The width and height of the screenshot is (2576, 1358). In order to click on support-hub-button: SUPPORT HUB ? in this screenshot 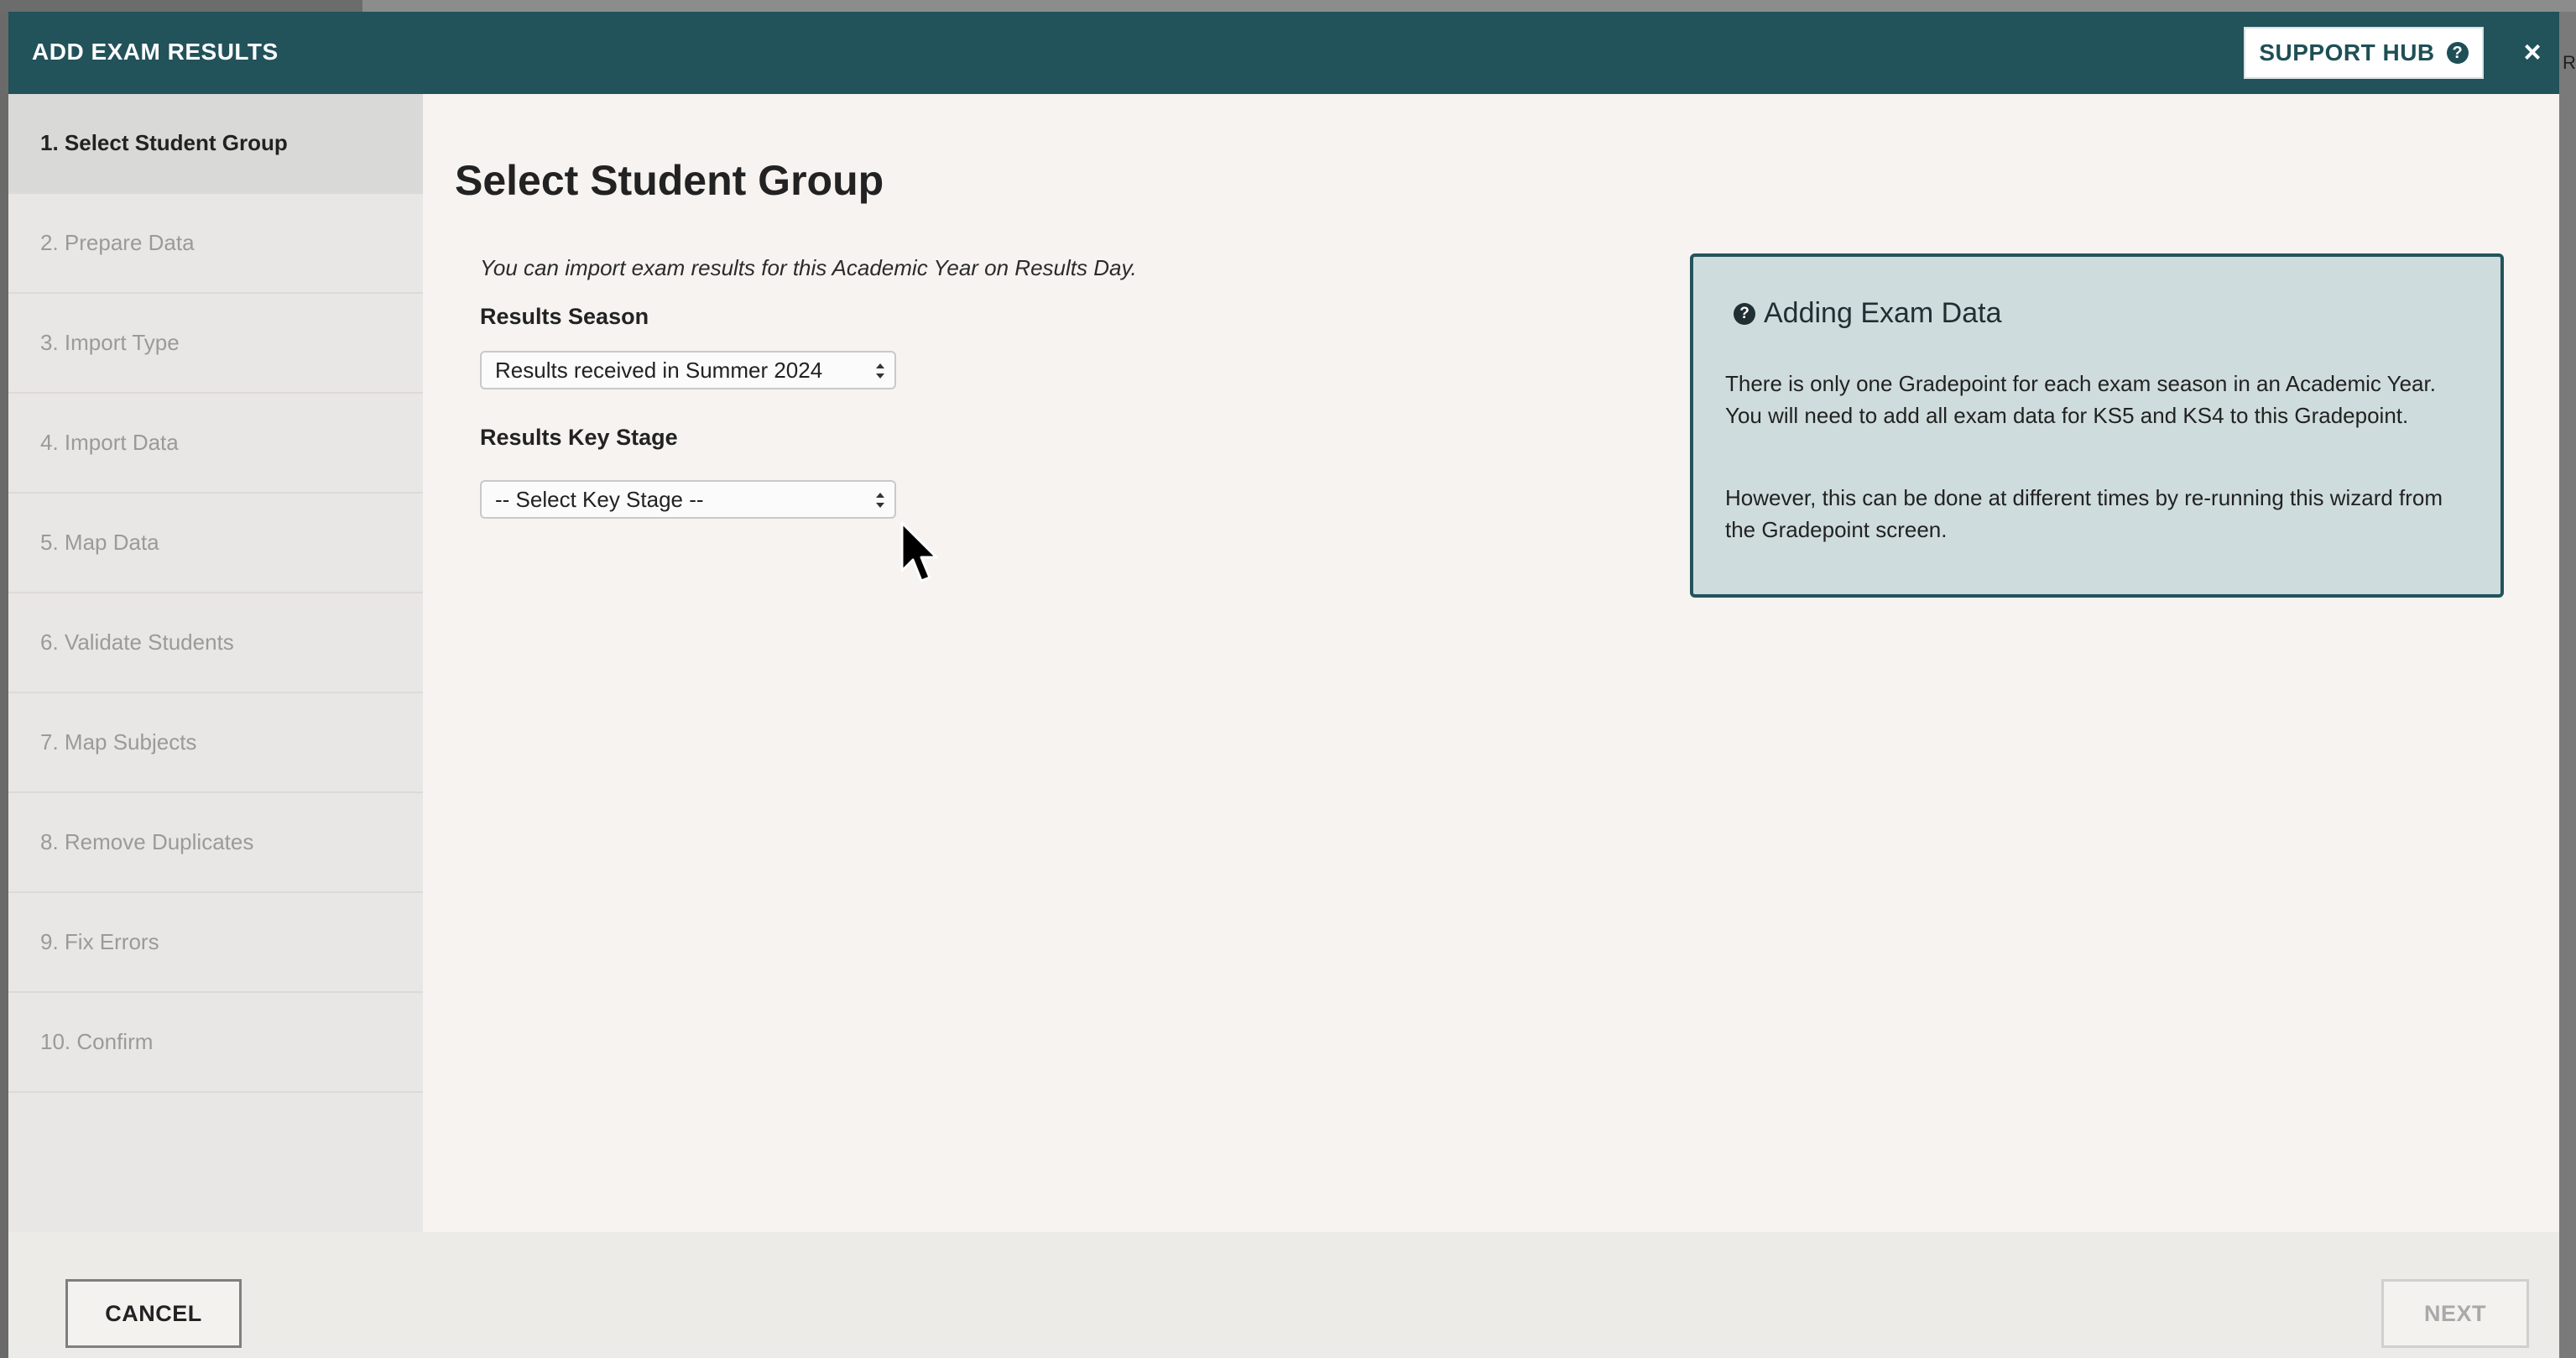, I will do `click(2364, 53)`.